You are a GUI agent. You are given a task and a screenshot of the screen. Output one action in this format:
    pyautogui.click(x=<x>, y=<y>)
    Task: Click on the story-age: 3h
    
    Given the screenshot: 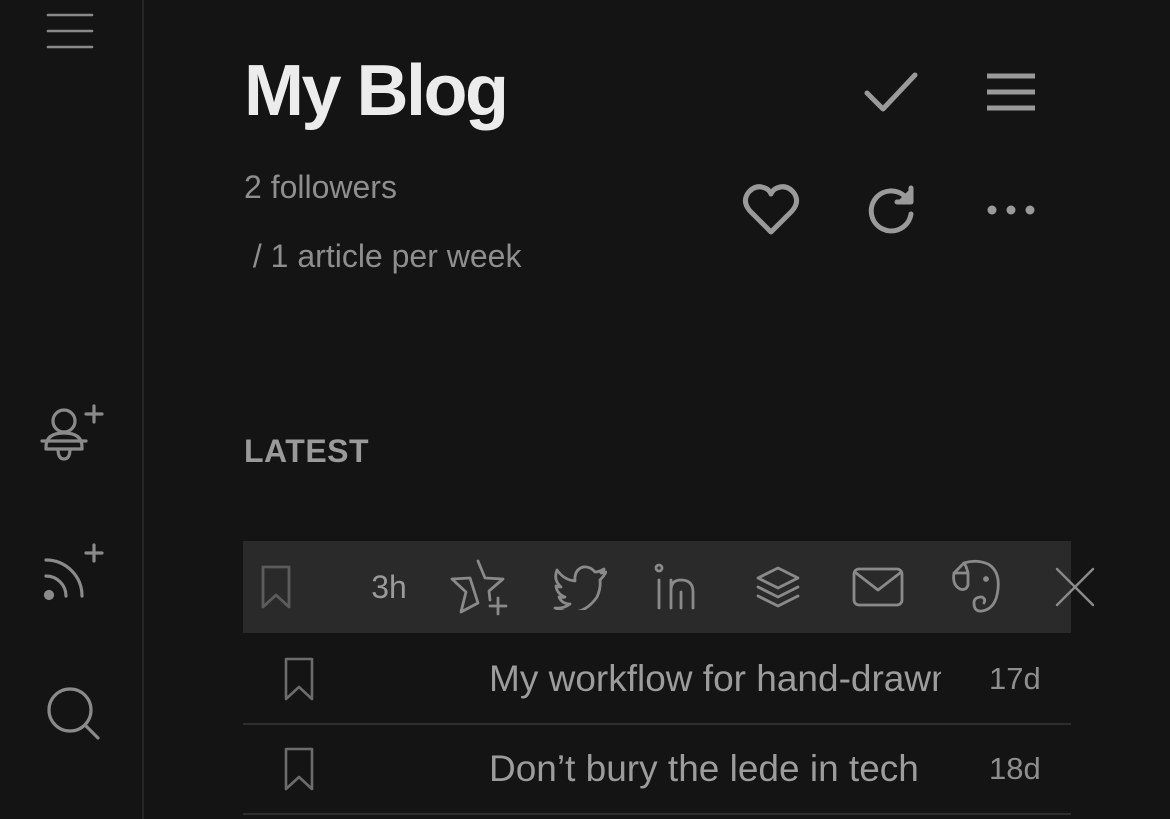 What is the action you would take?
    pyautogui.click(x=389, y=586)
    